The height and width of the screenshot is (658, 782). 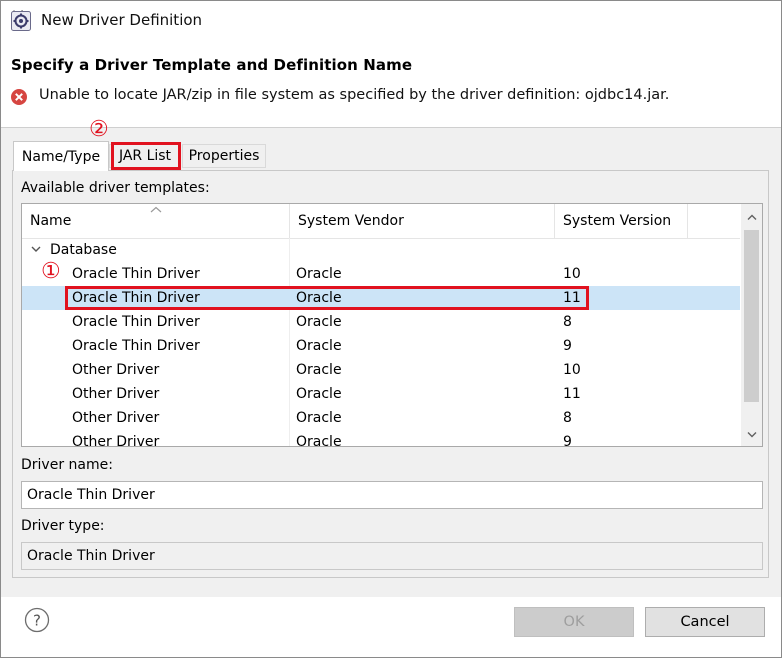 I want to click on table-row: Other Driver Oracle 11, so click(x=381, y=394).